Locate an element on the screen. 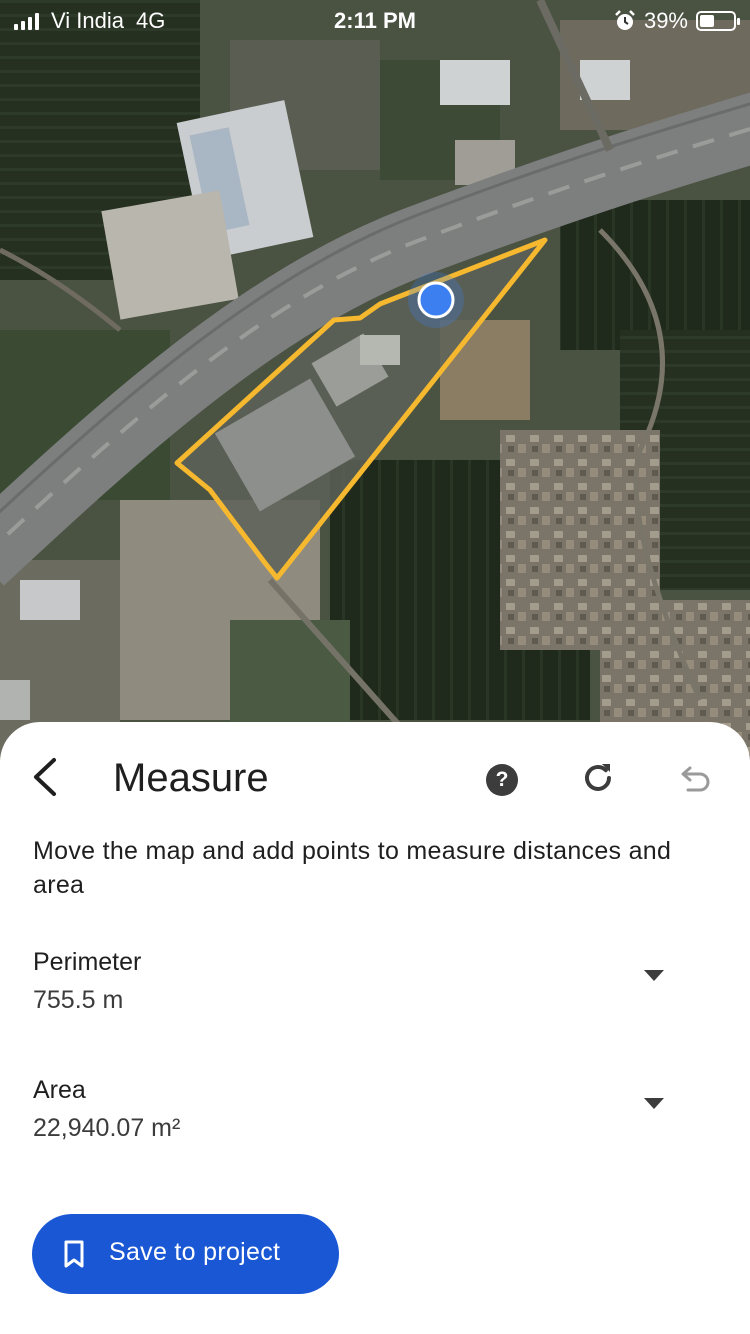 This screenshot has height=1334, width=750. reset-button is located at coordinates (598, 778).